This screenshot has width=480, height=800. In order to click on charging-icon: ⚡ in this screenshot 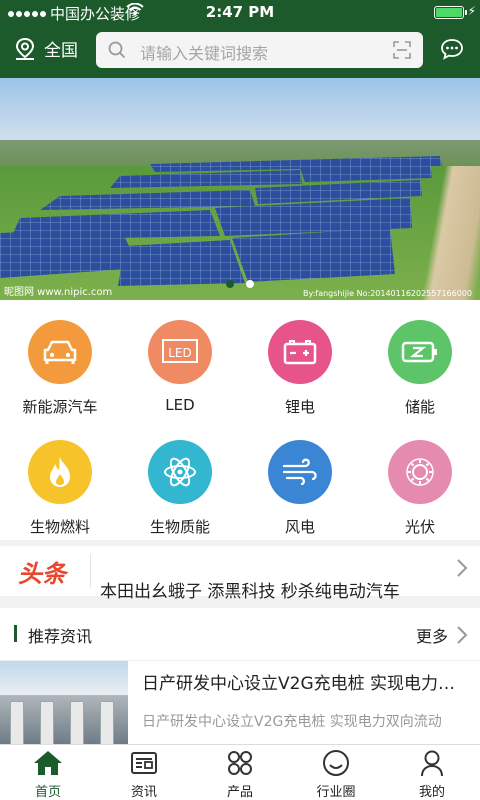, I will do `click(471, 11)`.